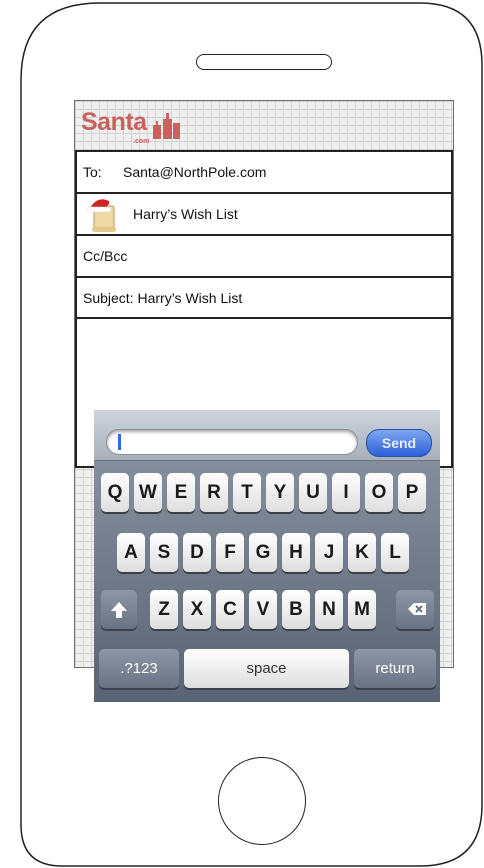 The width and height of the screenshot is (484, 868). Describe the element at coordinates (264, 62) in the screenshot. I see `speaker-slot` at that location.